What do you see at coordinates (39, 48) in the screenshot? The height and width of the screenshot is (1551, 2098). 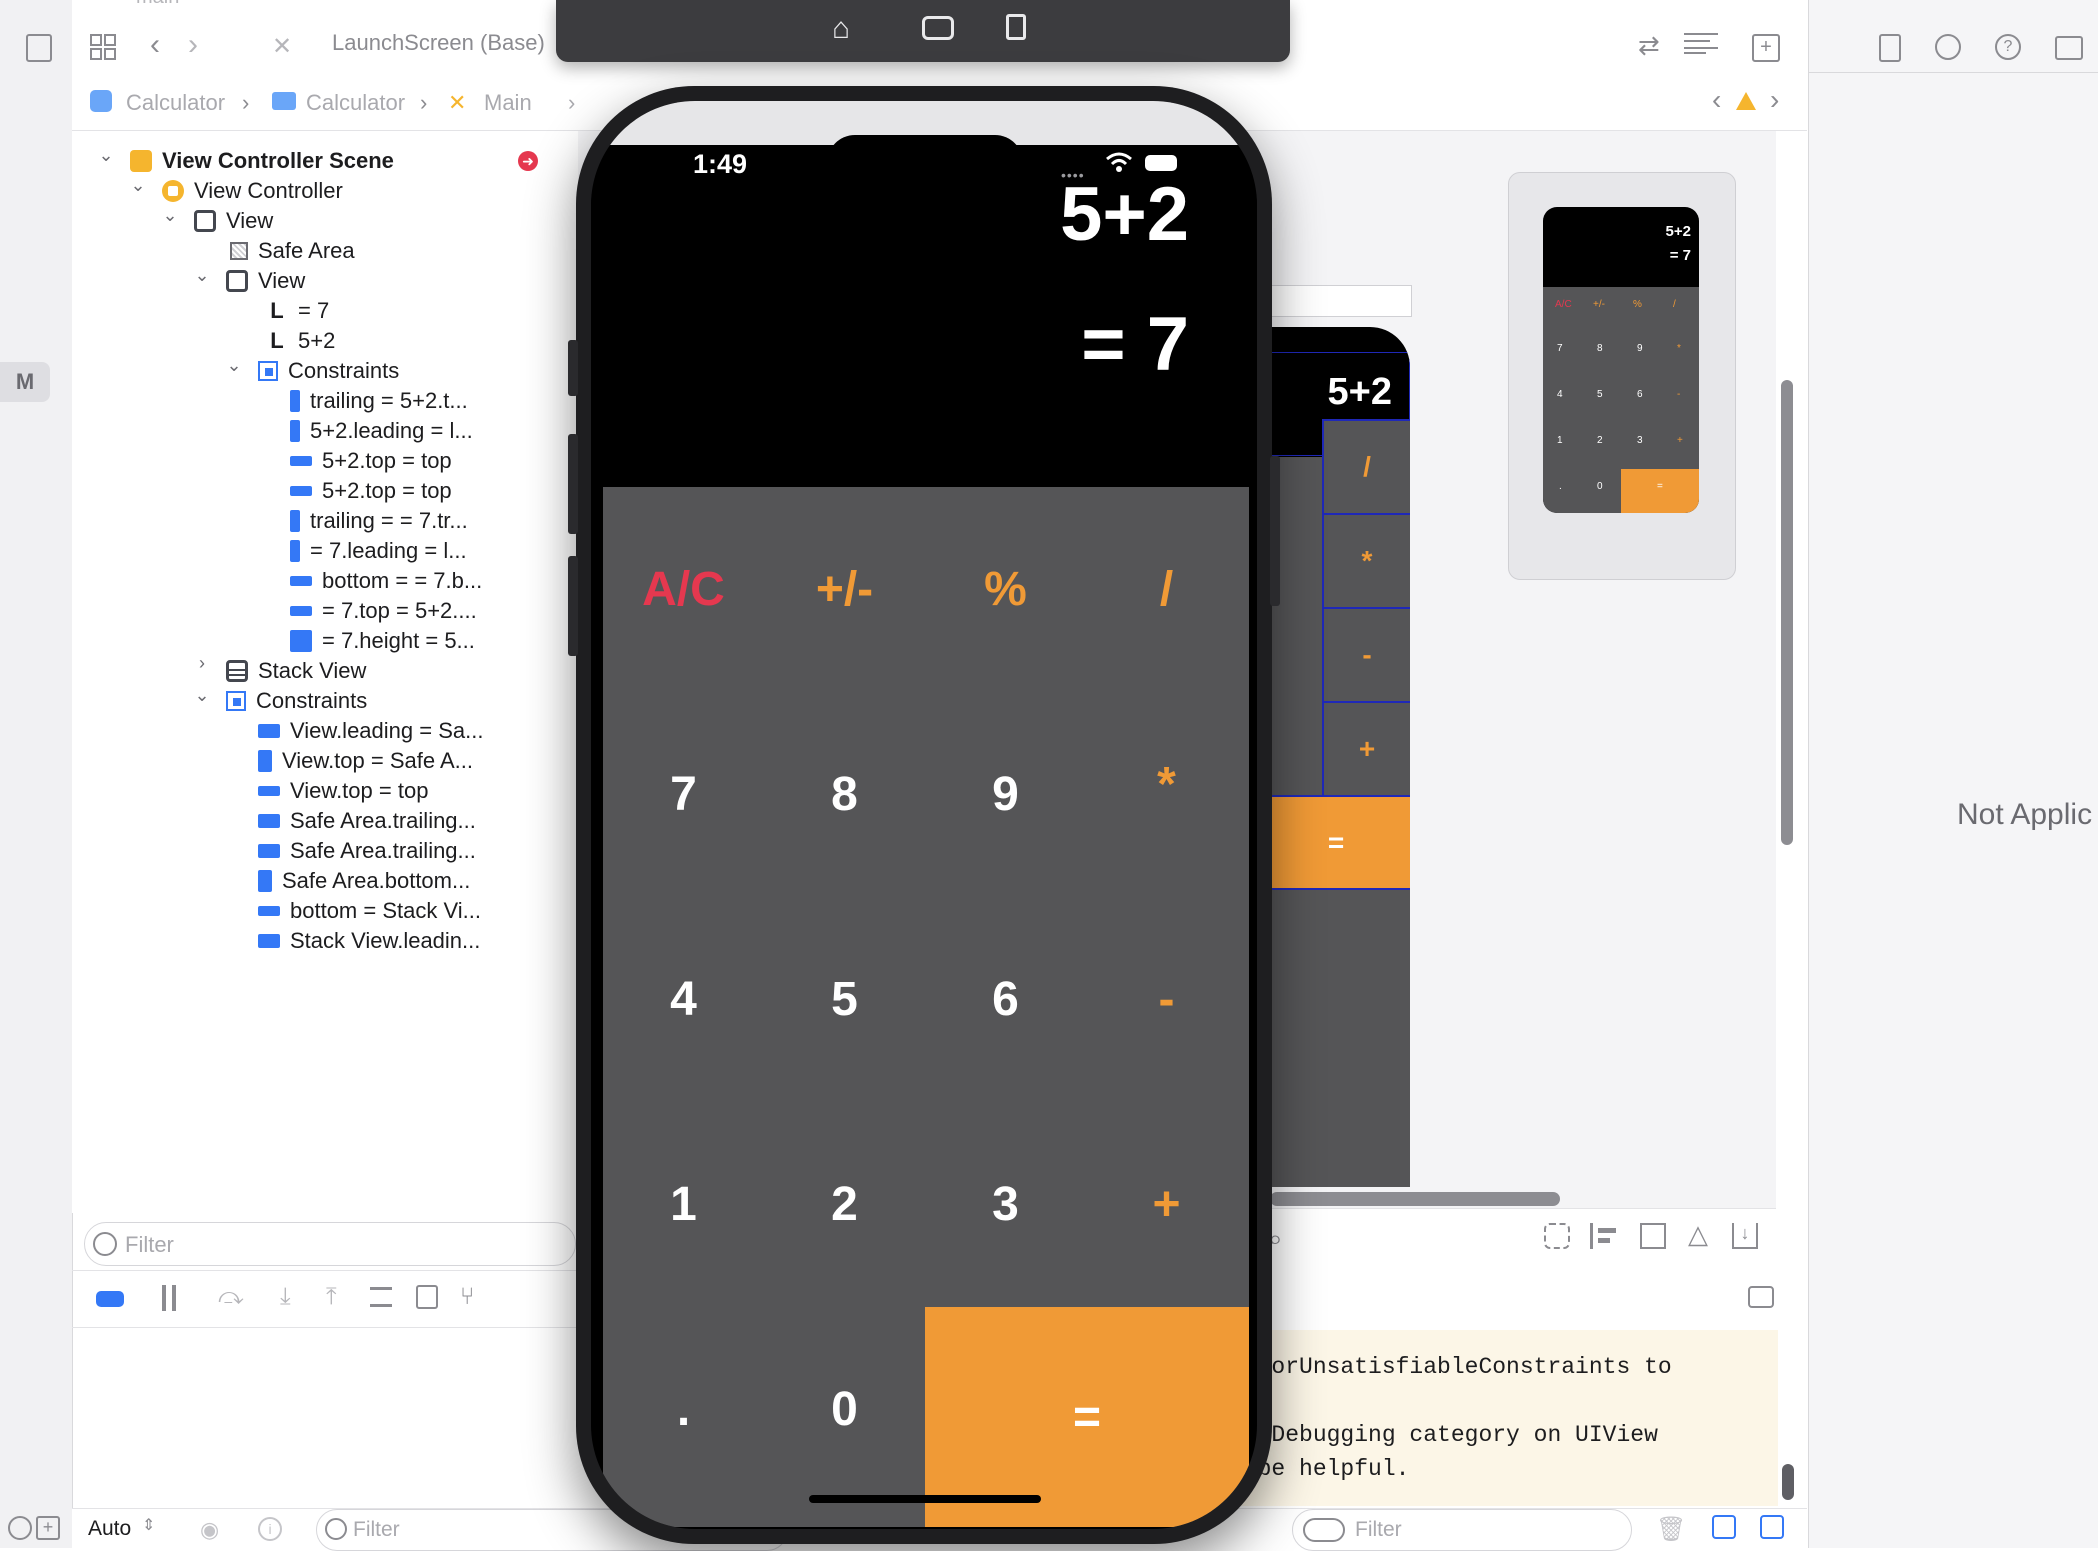 I see `document-icon` at bounding box center [39, 48].